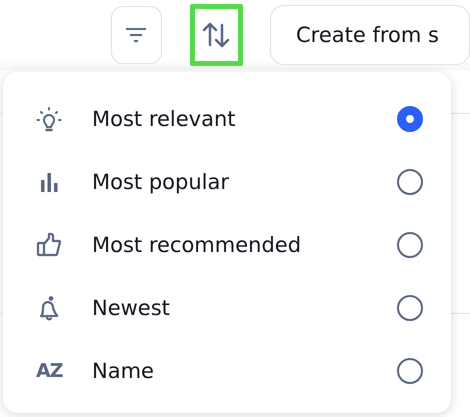 This screenshot has height=417, width=470. What do you see at coordinates (197, 244) in the screenshot?
I see `option-label: Most recommended` at bounding box center [197, 244].